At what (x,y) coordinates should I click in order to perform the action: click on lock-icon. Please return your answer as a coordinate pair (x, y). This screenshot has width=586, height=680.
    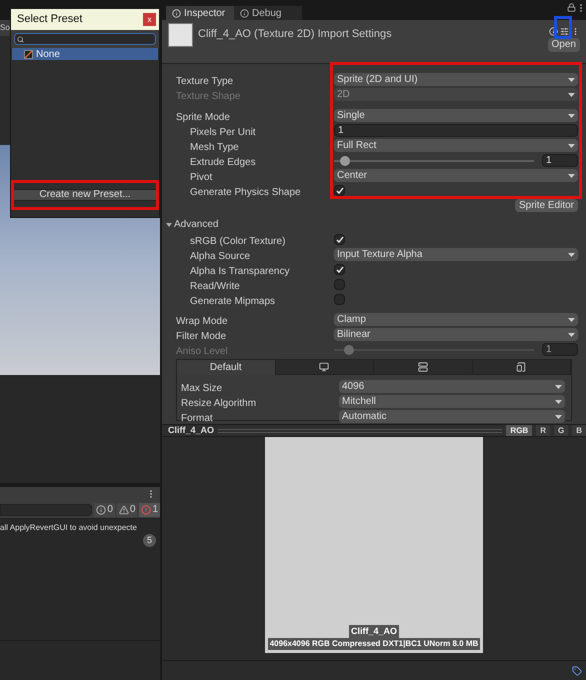
    Looking at the image, I should click on (571, 7).